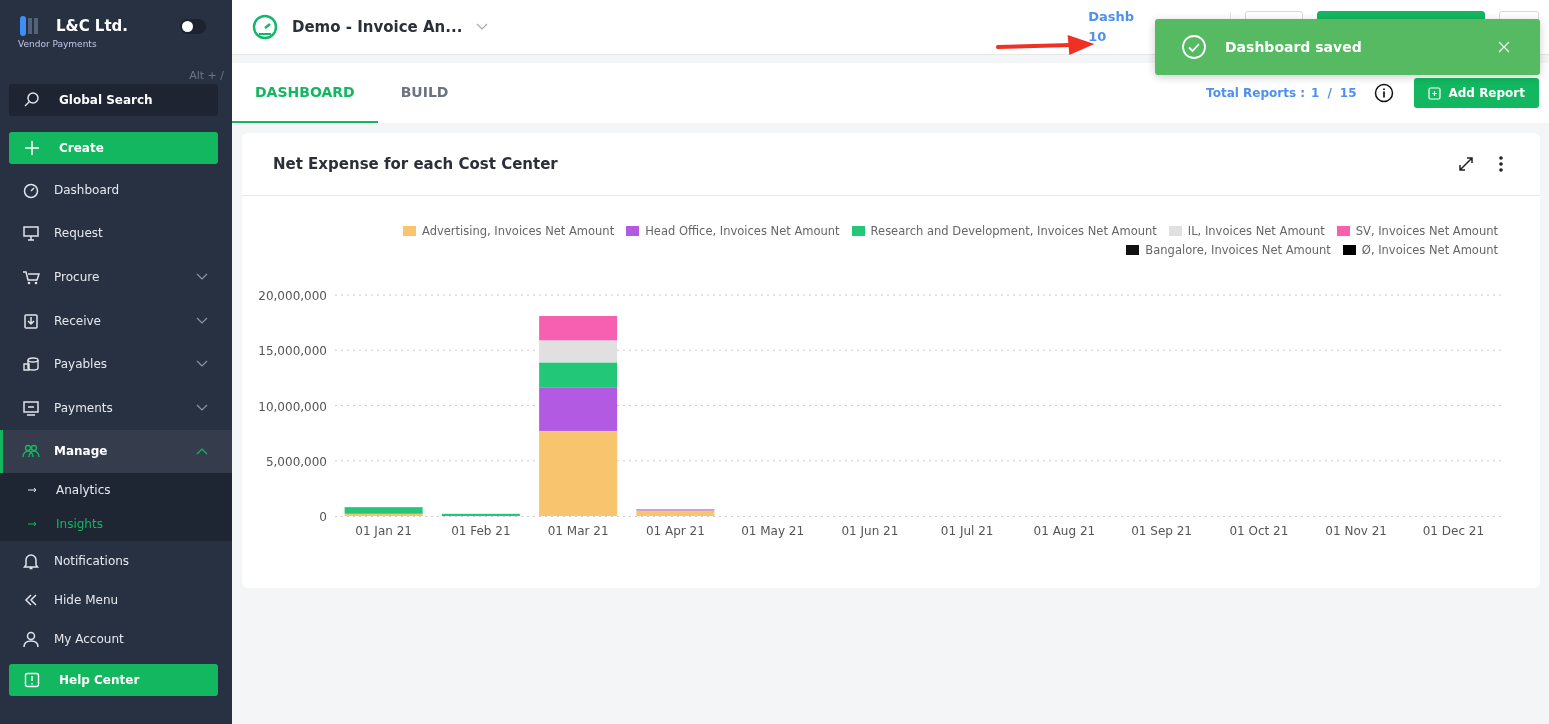 Image resolution: width=1549 pixels, height=724 pixels. I want to click on expand-icon, so click(1466, 164).